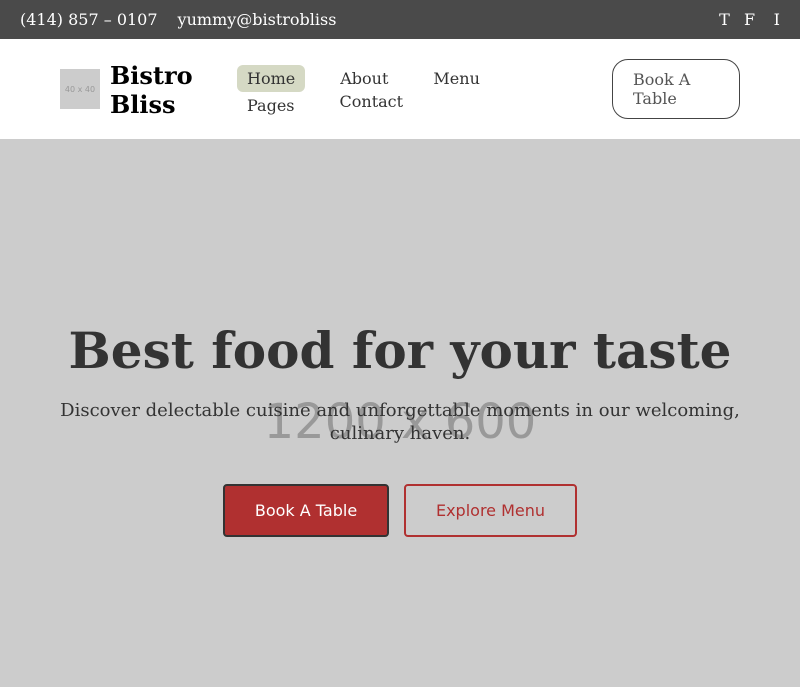 This screenshot has height=687, width=800. I want to click on logo-placeholder-text: 40 x 40, so click(80, 89).